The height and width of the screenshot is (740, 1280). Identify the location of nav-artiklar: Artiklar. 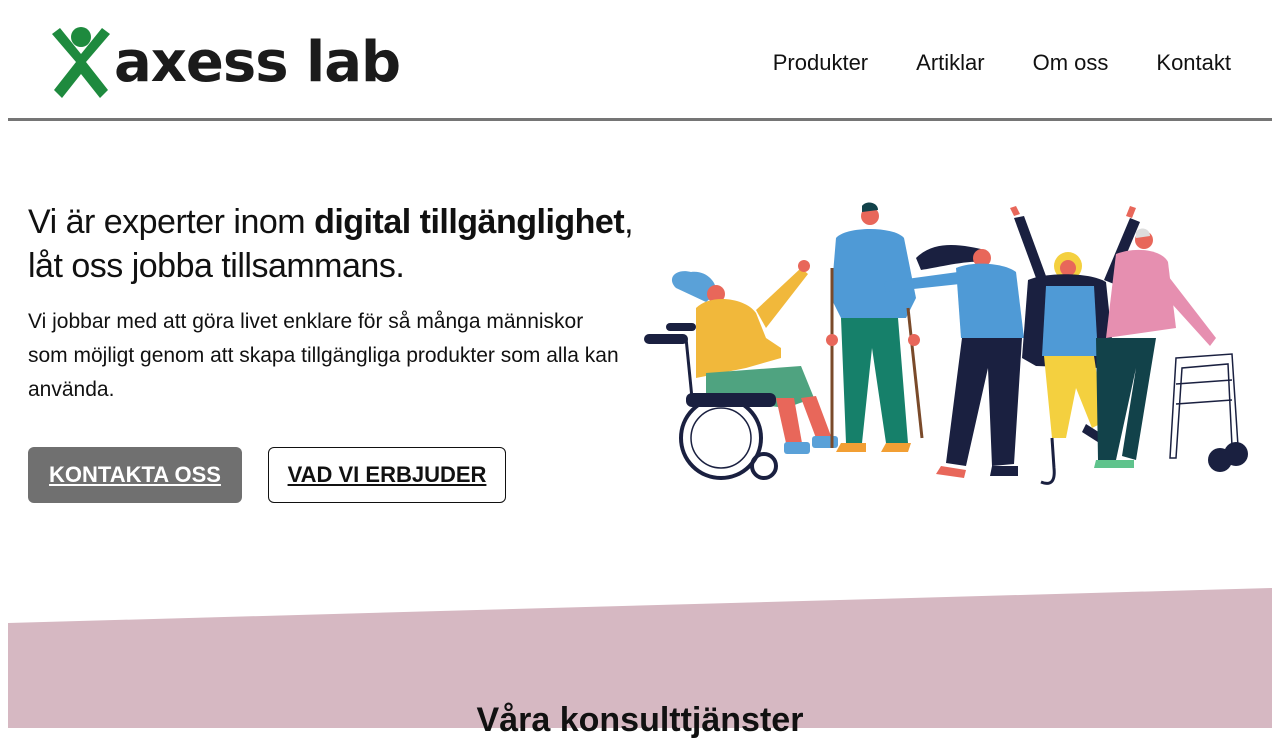
(950, 63).